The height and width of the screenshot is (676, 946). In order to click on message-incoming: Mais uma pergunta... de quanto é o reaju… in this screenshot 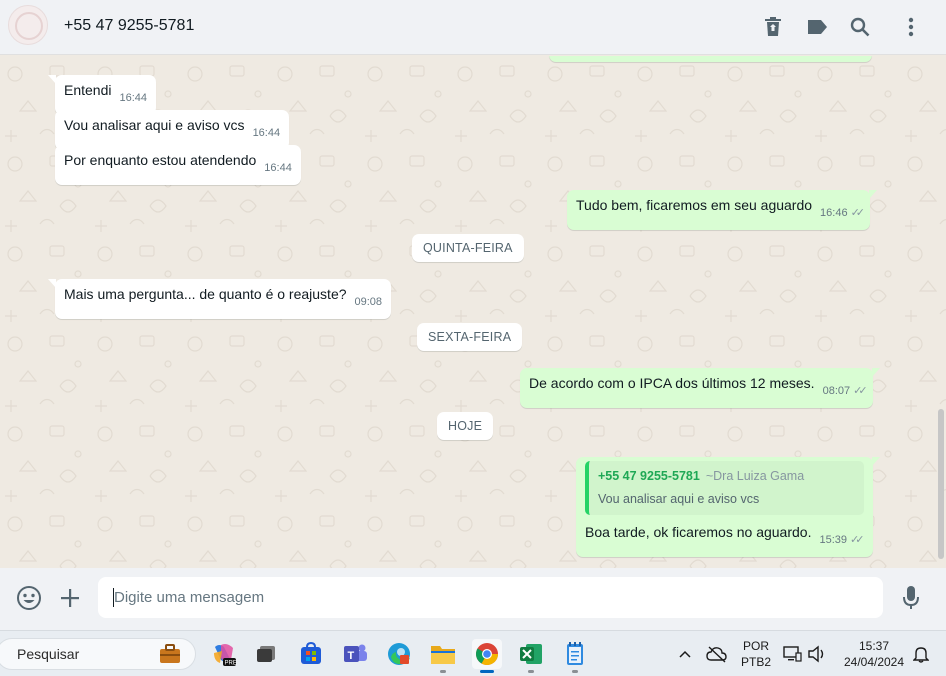, I will do `click(220, 299)`.